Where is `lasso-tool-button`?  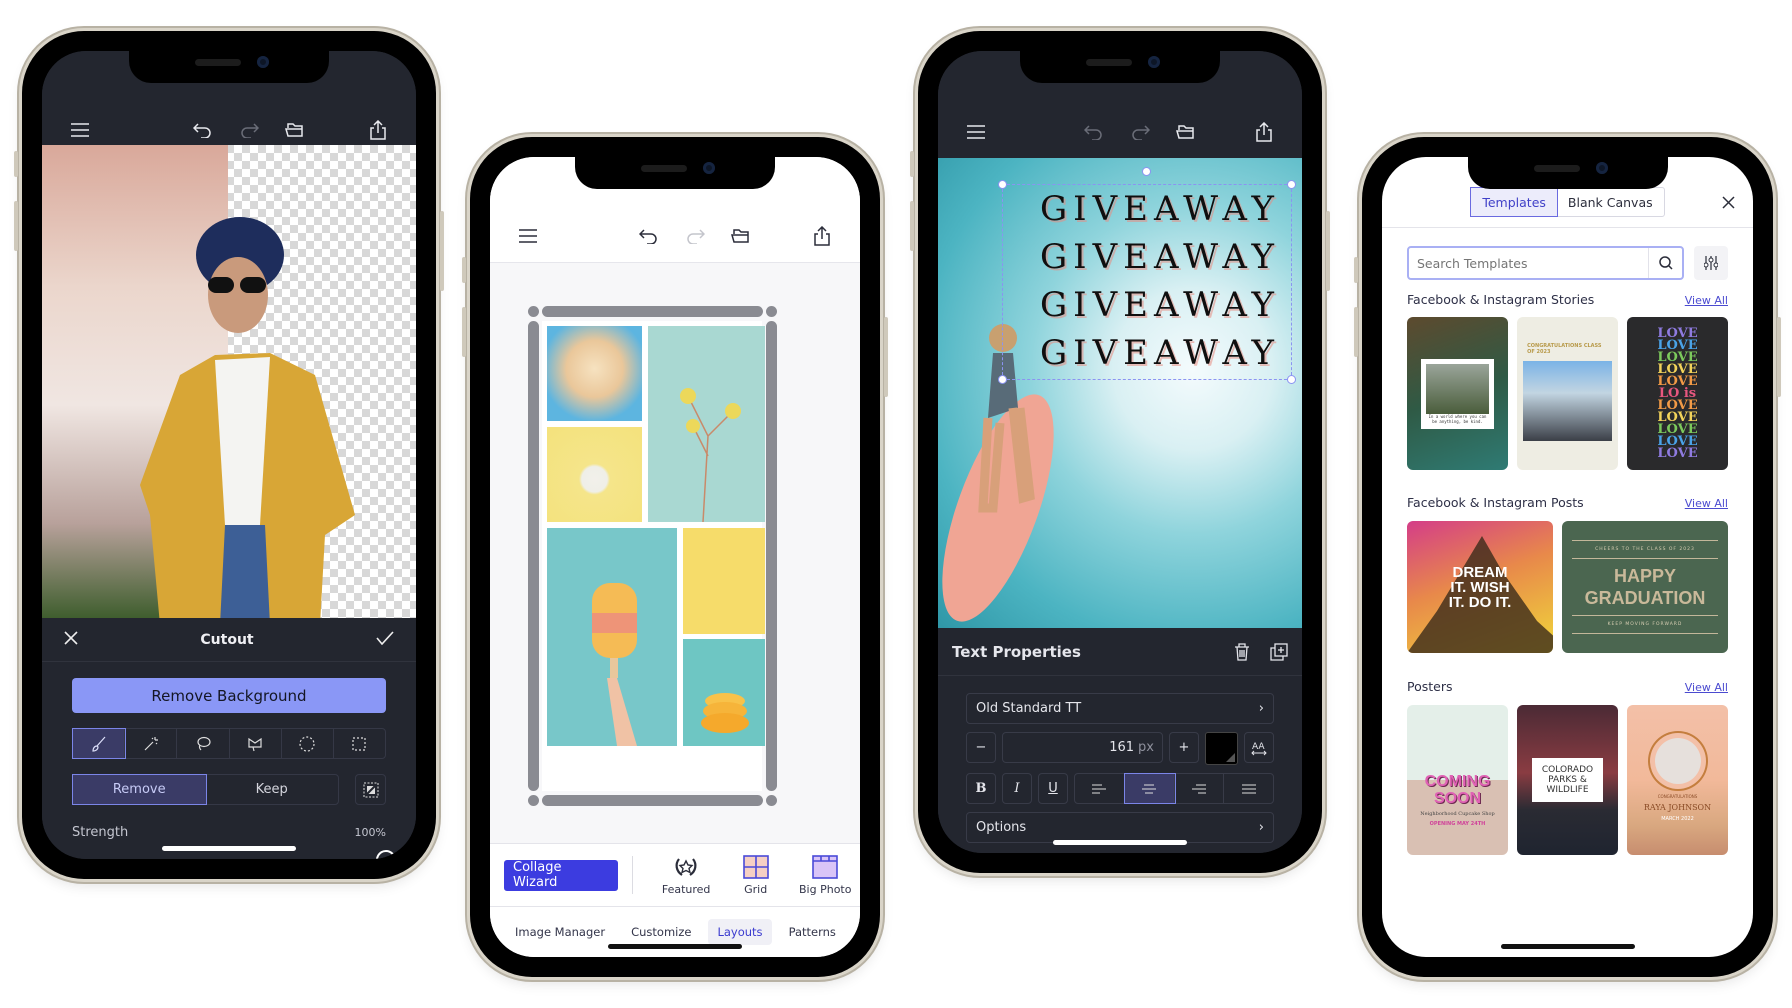
lasso-tool-button is located at coordinates (203, 743).